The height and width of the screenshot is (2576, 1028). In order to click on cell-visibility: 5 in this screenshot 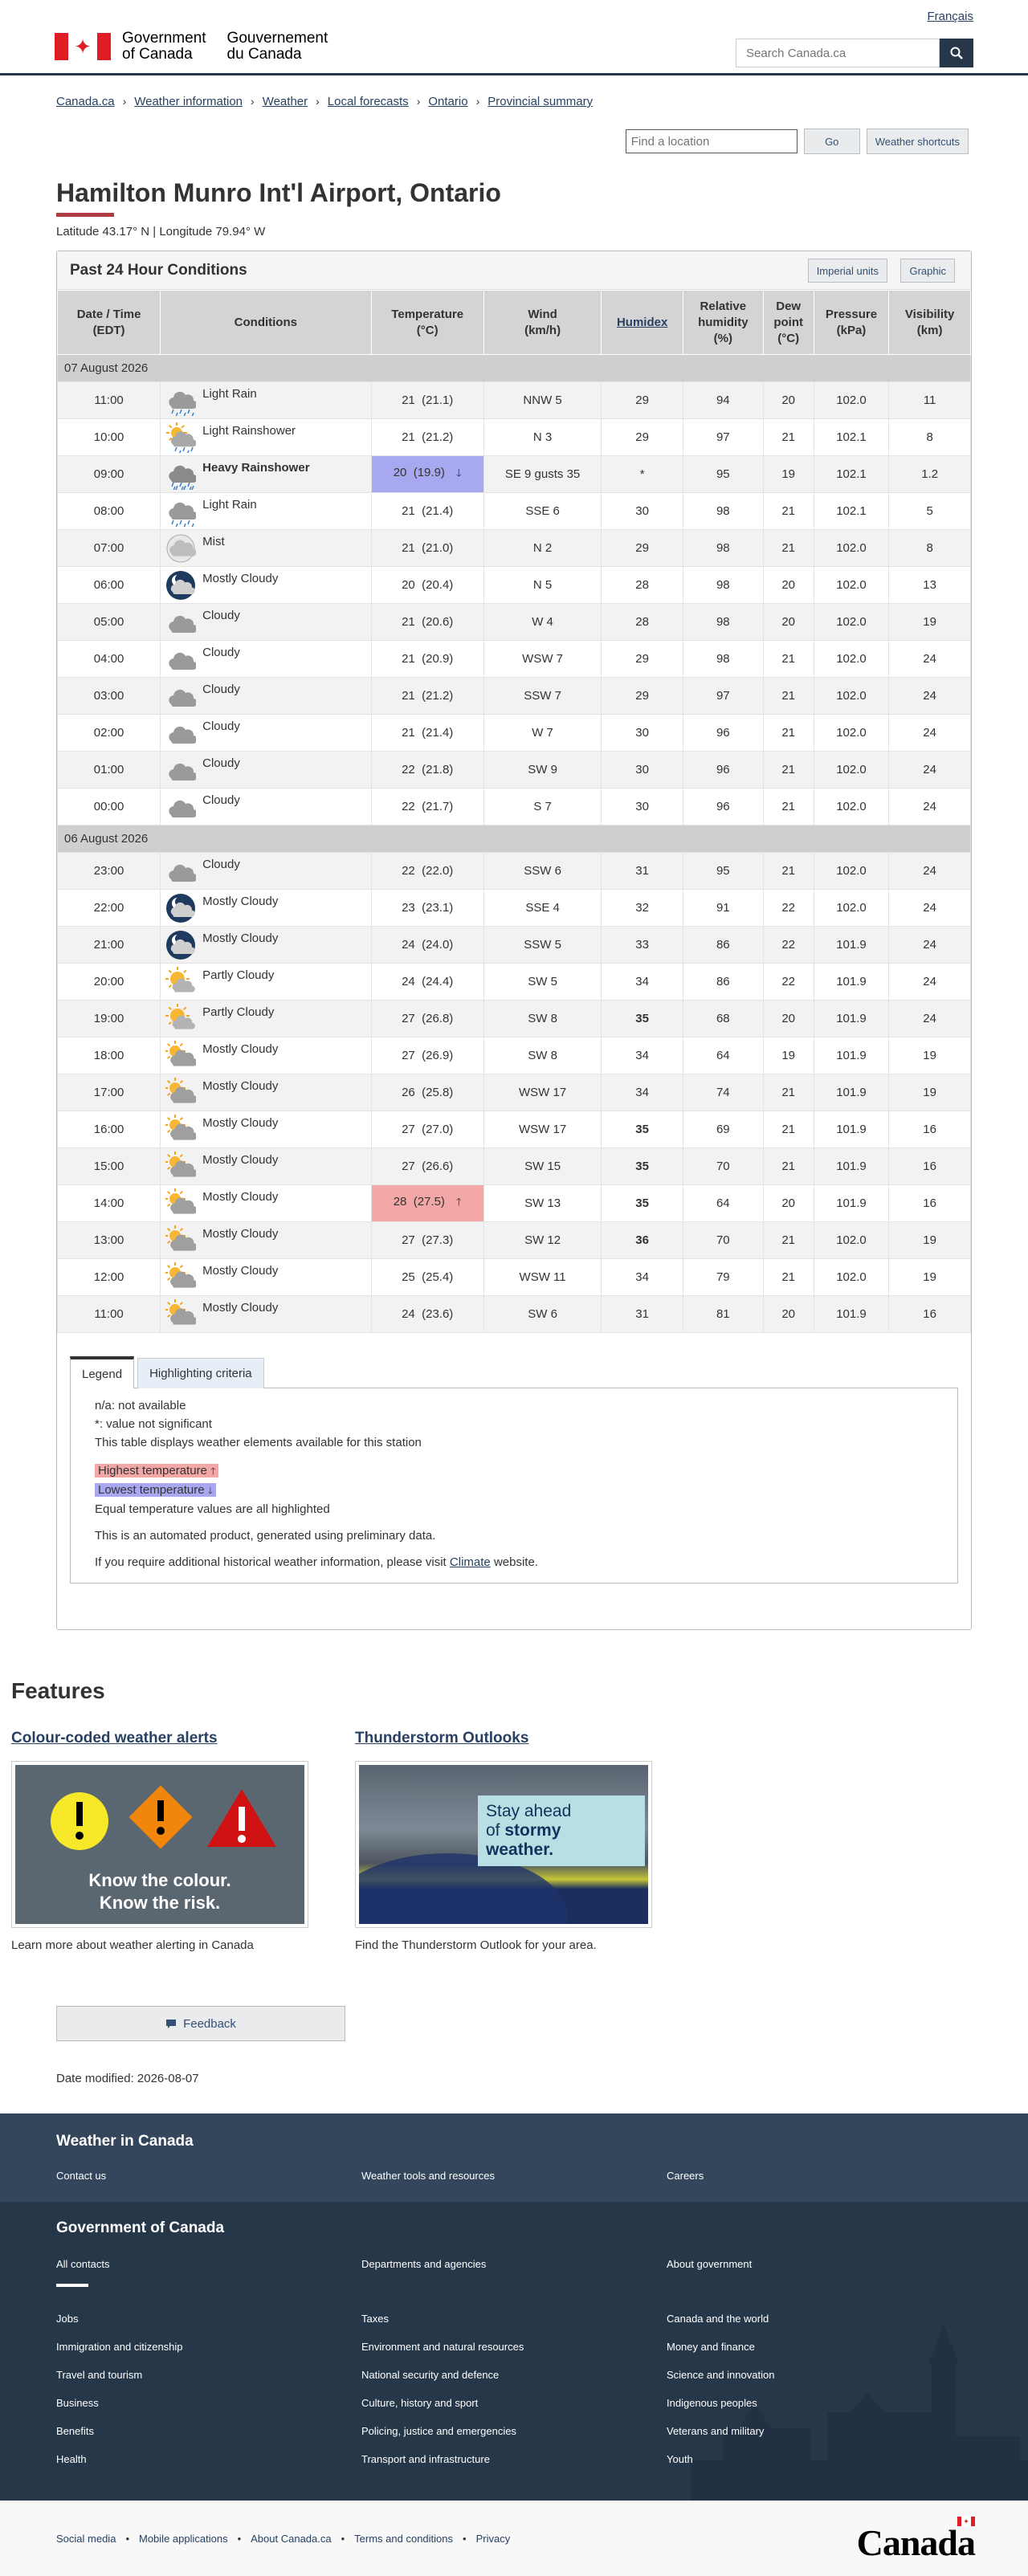, I will do `click(929, 511)`.